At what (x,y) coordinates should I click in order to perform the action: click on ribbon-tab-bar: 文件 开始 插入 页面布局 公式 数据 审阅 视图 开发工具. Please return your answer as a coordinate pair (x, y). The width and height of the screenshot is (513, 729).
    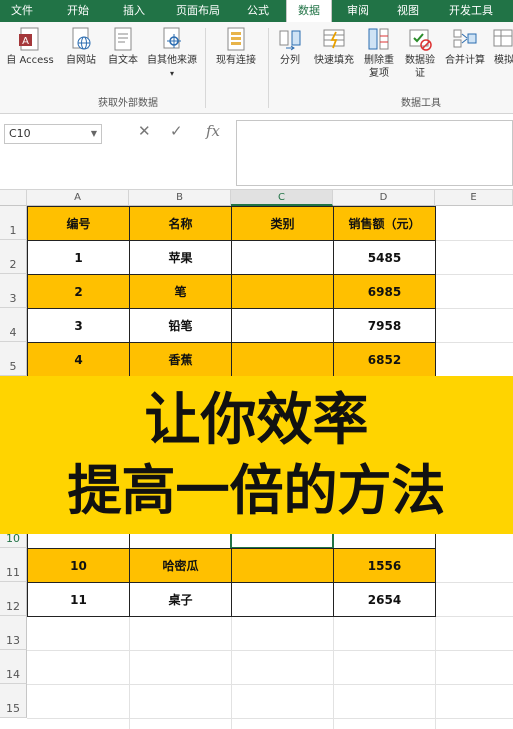
    Looking at the image, I should click on (256, 11).